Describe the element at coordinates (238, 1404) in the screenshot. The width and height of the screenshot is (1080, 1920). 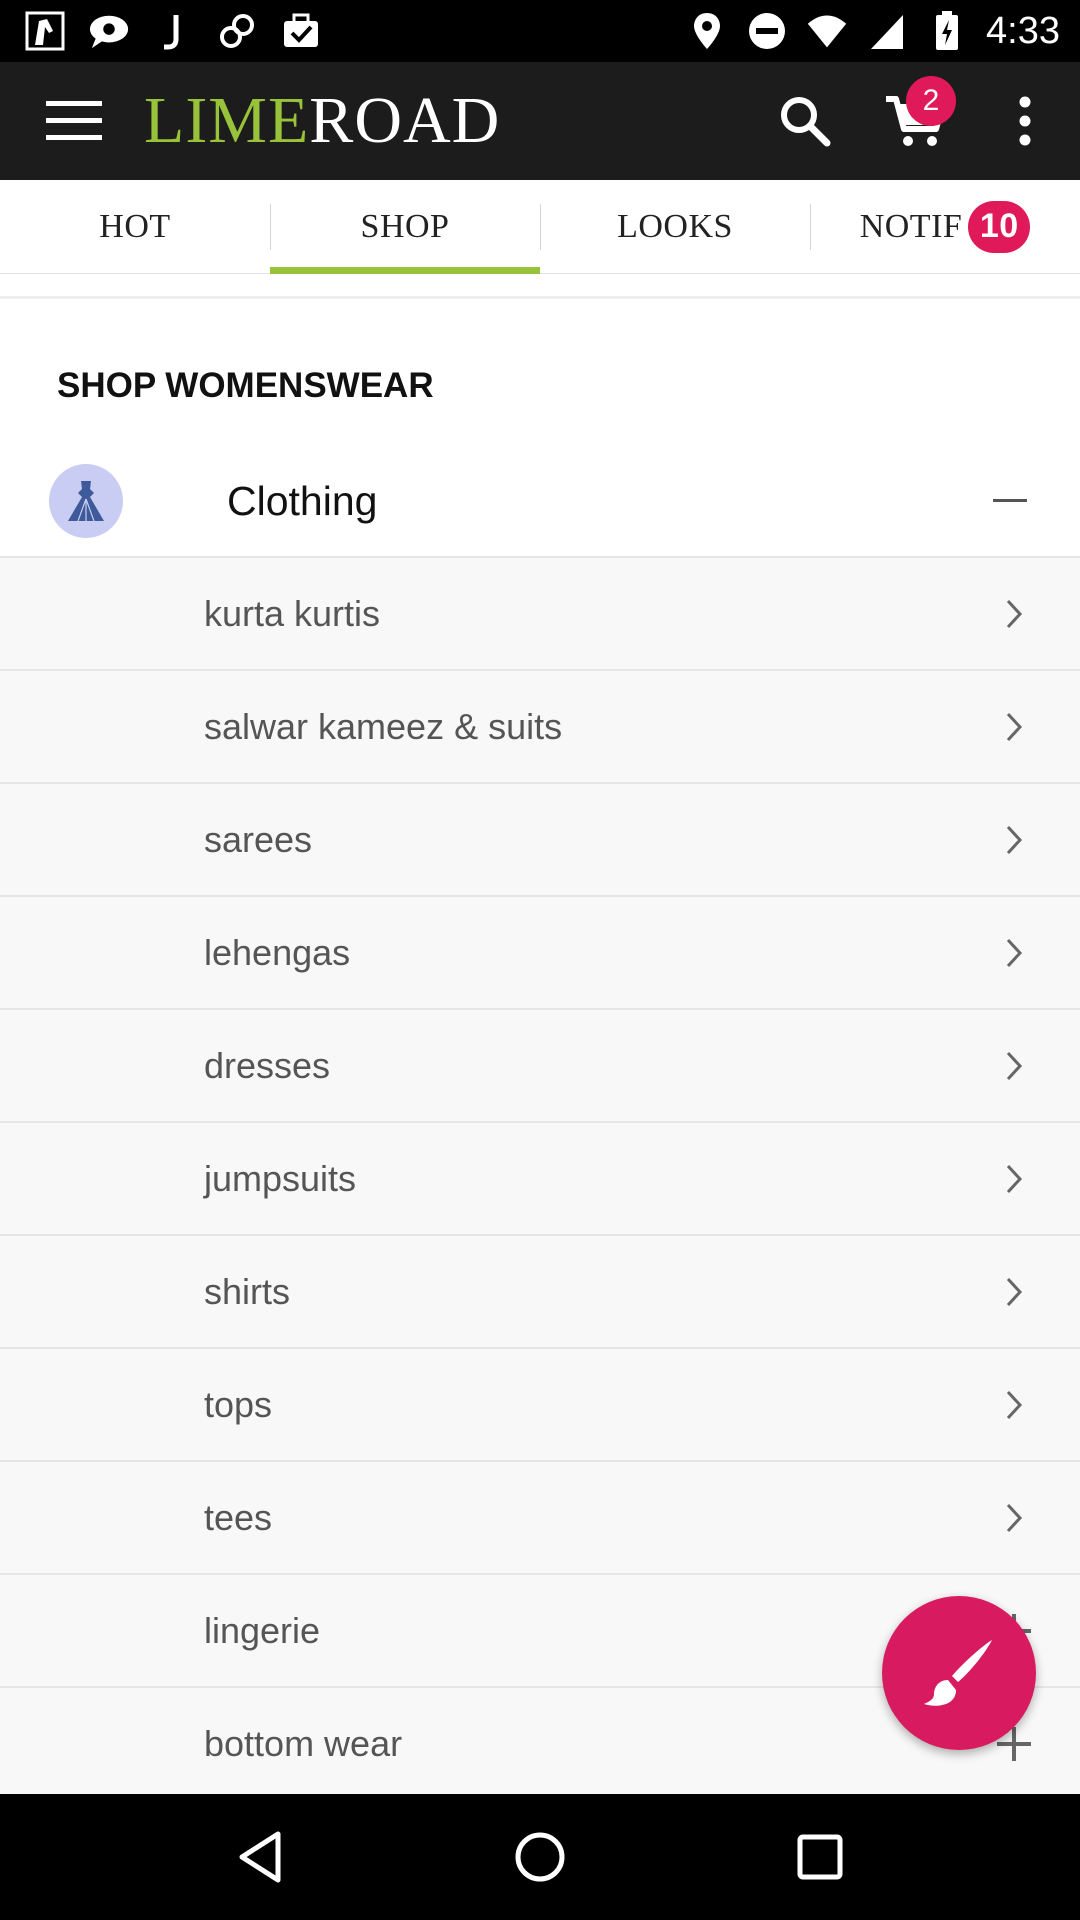
I see `subcategory-label: tops` at that location.